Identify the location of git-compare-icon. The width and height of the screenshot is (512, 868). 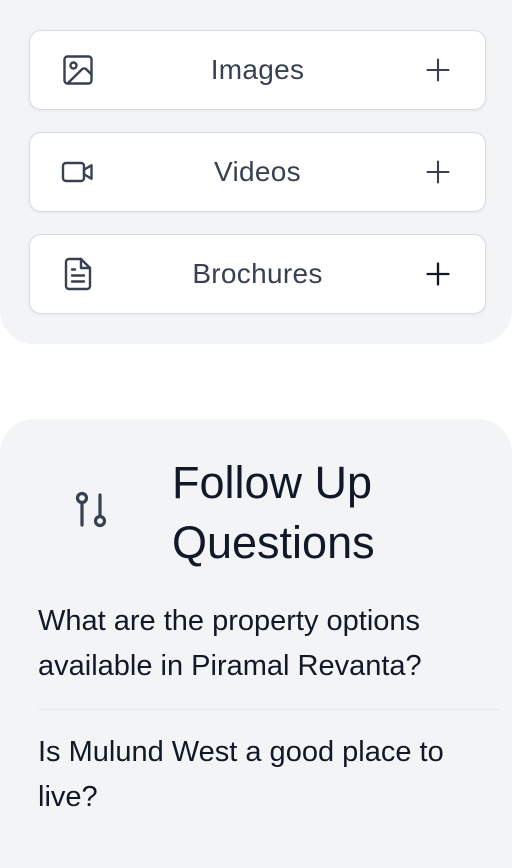
(92, 510).